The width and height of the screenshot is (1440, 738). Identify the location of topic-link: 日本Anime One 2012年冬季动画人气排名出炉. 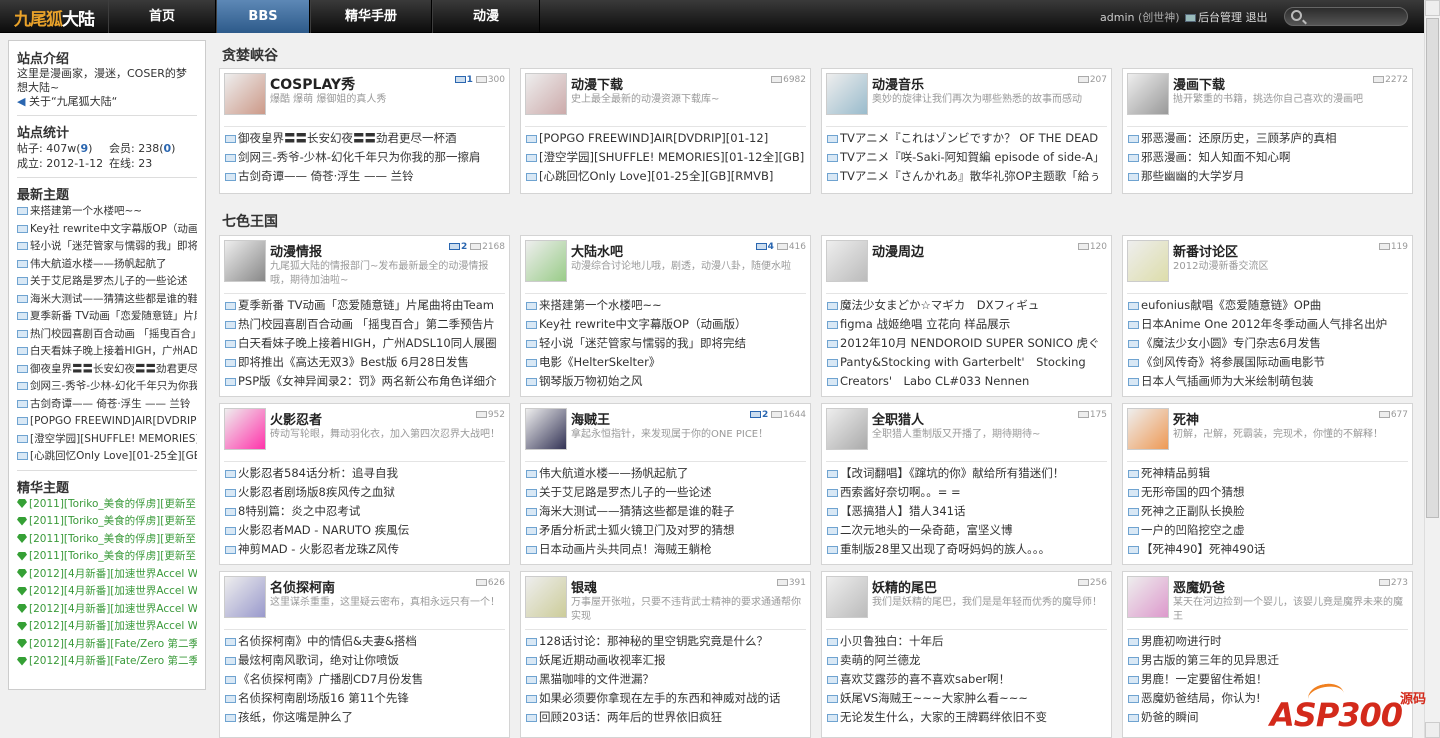
(1269, 324).